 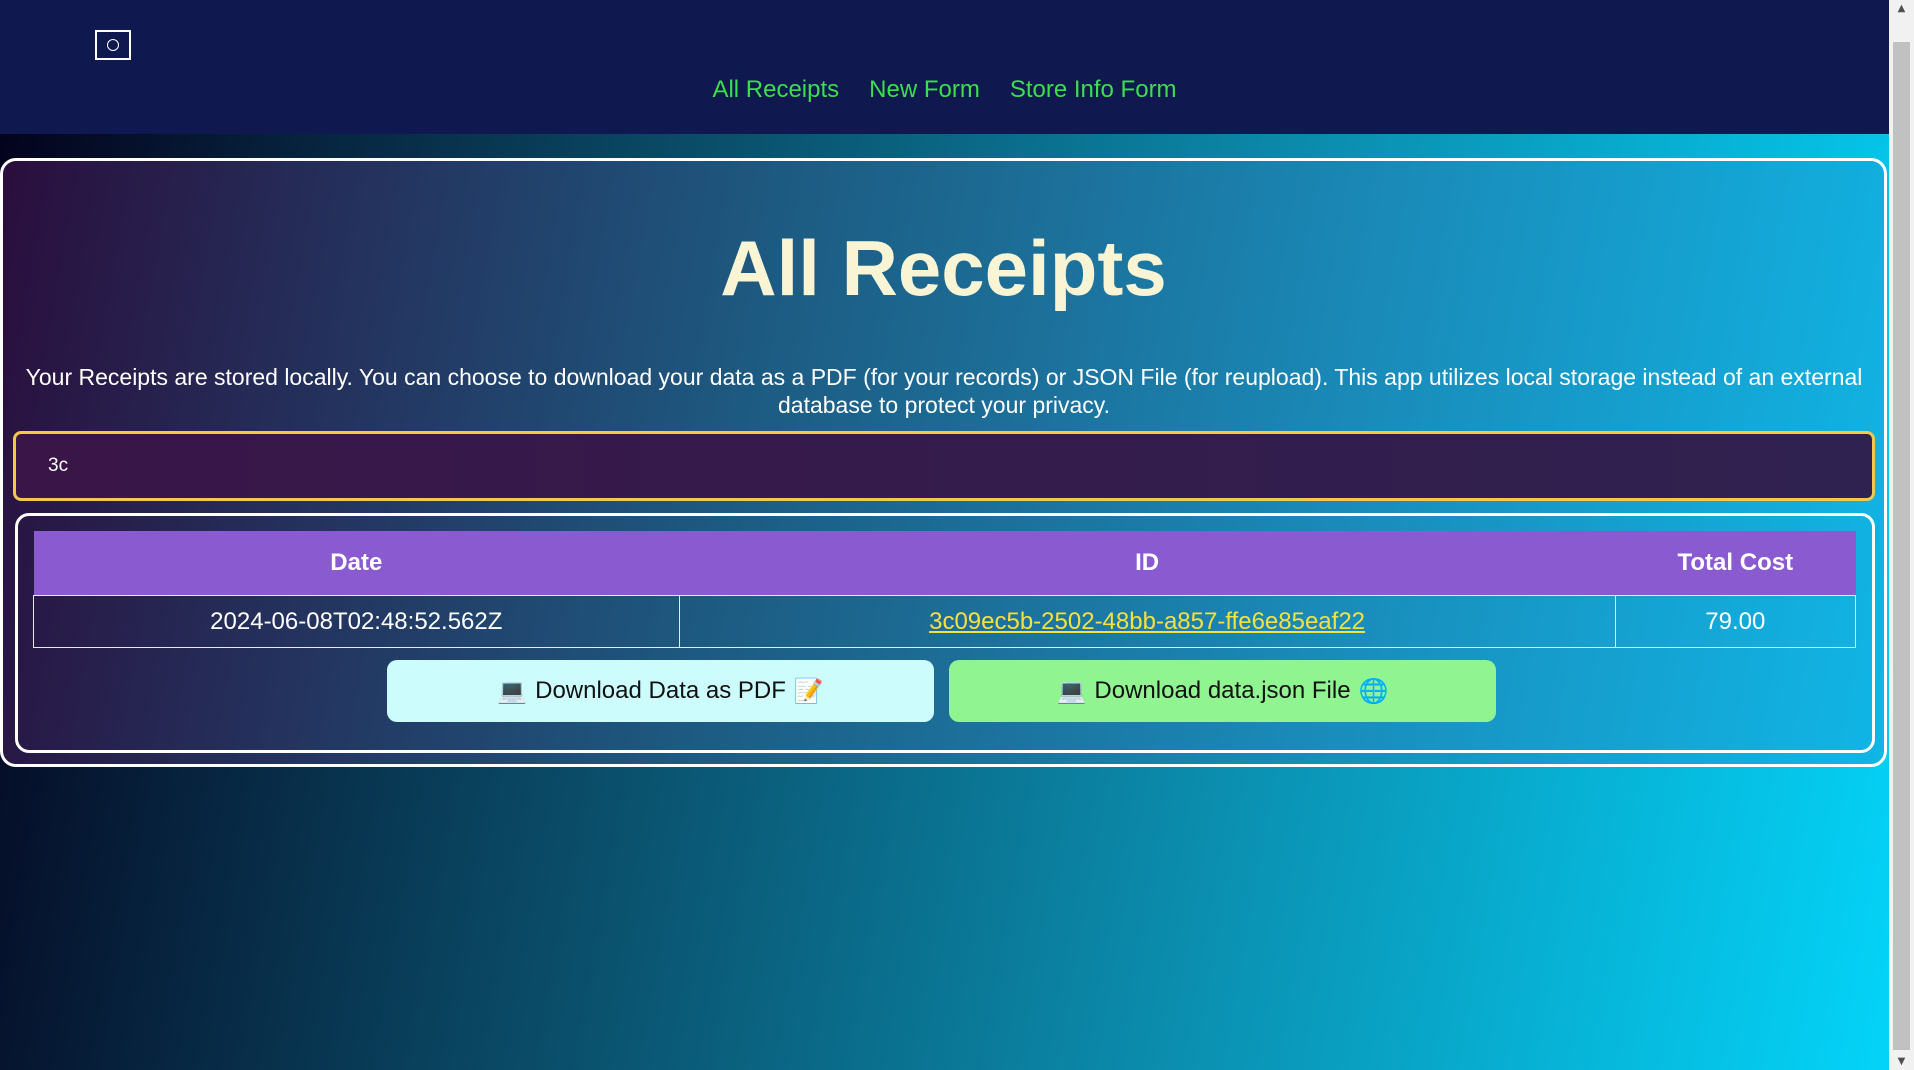 What do you see at coordinates (1147, 563) in the screenshot?
I see `column-header-id: ID` at bounding box center [1147, 563].